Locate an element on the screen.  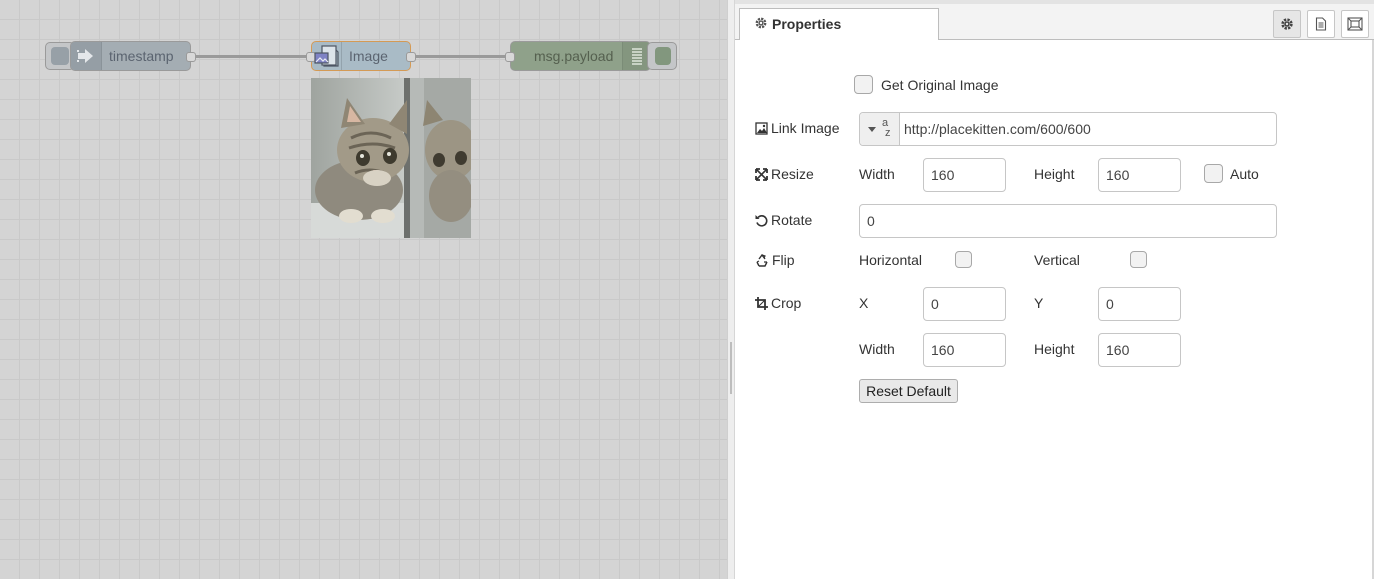
flip-label: Flip is located at coordinates (775, 260).